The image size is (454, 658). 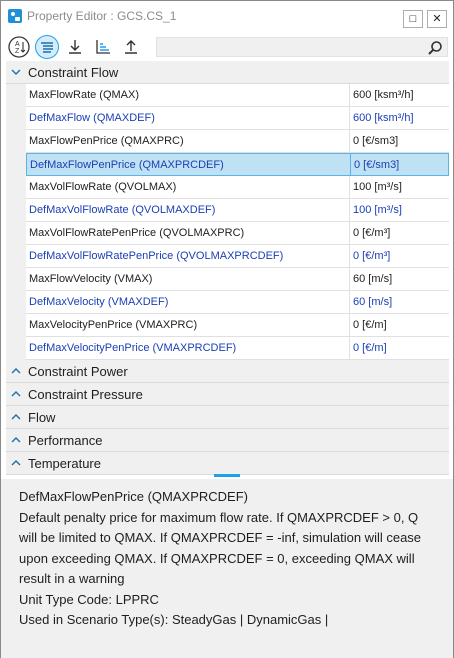 I want to click on window-controls: □ ✕, so click(x=425, y=19).